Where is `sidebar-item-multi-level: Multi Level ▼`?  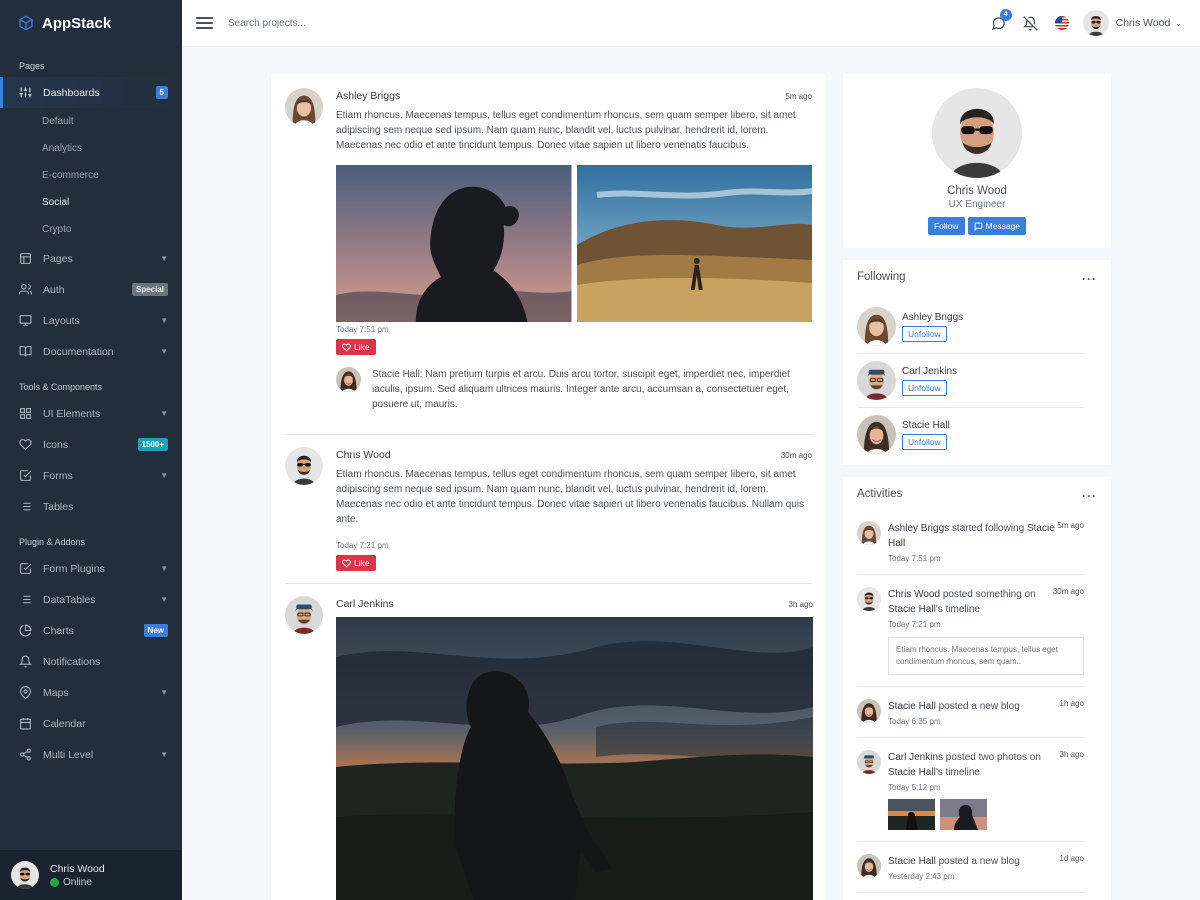
sidebar-item-multi-level: Multi Level ▼ is located at coordinates (91, 754).